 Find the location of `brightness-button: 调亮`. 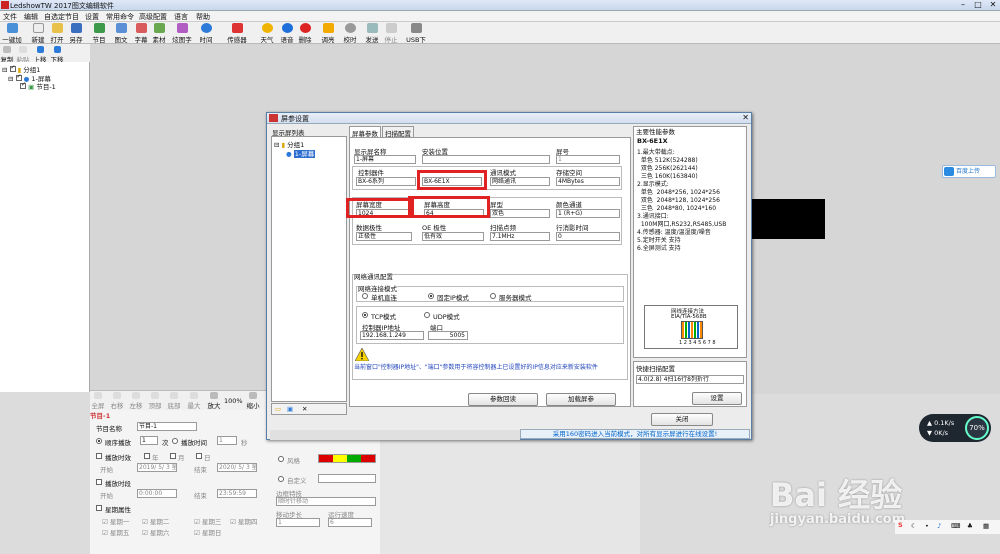

brightness-button: 调亮 is located at coordinates (328, 33).